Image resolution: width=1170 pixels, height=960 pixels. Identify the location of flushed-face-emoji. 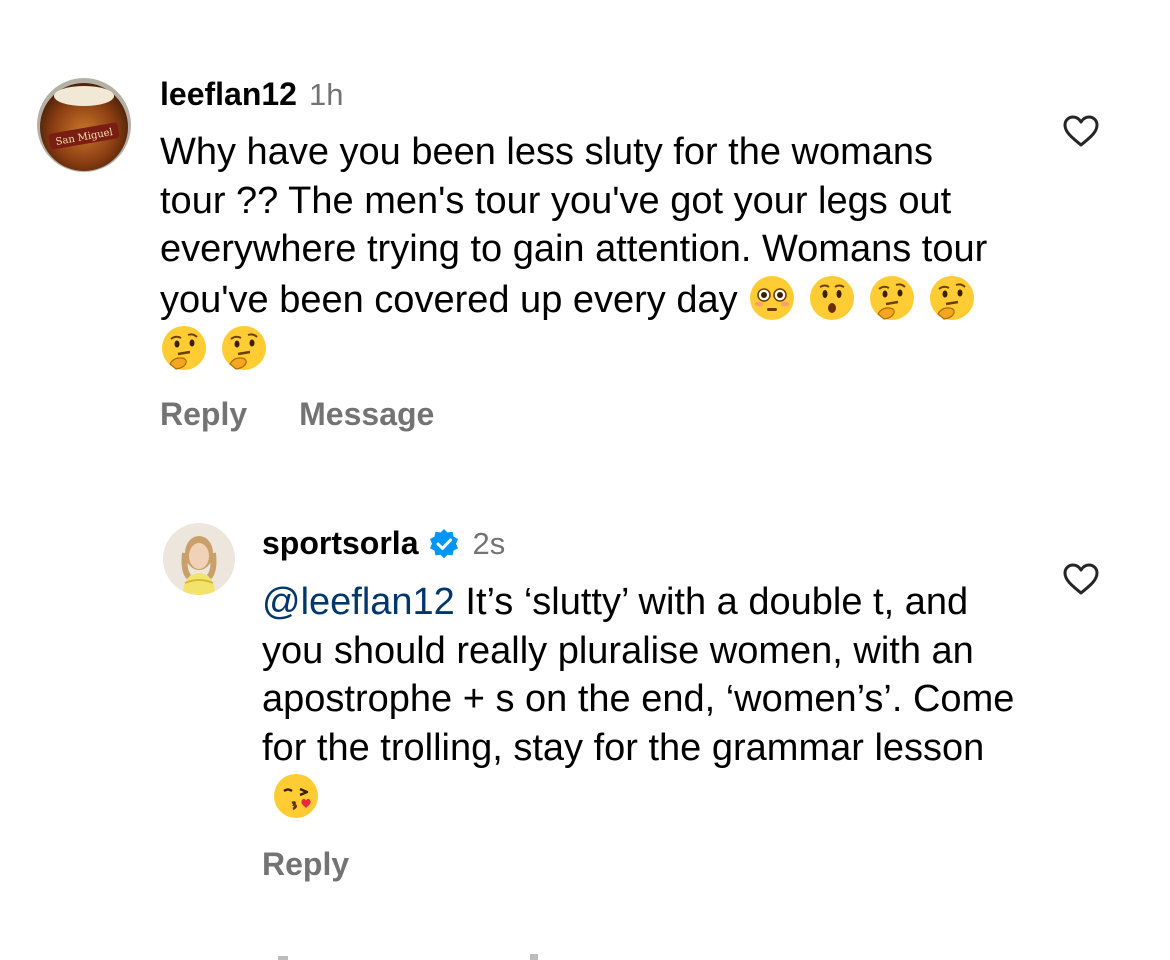
(772, 297).